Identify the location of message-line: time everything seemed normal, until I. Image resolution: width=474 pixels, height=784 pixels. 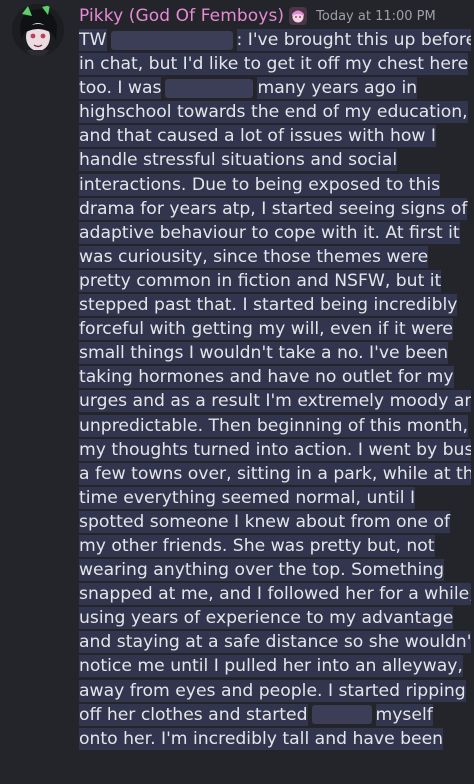
(275, 498).